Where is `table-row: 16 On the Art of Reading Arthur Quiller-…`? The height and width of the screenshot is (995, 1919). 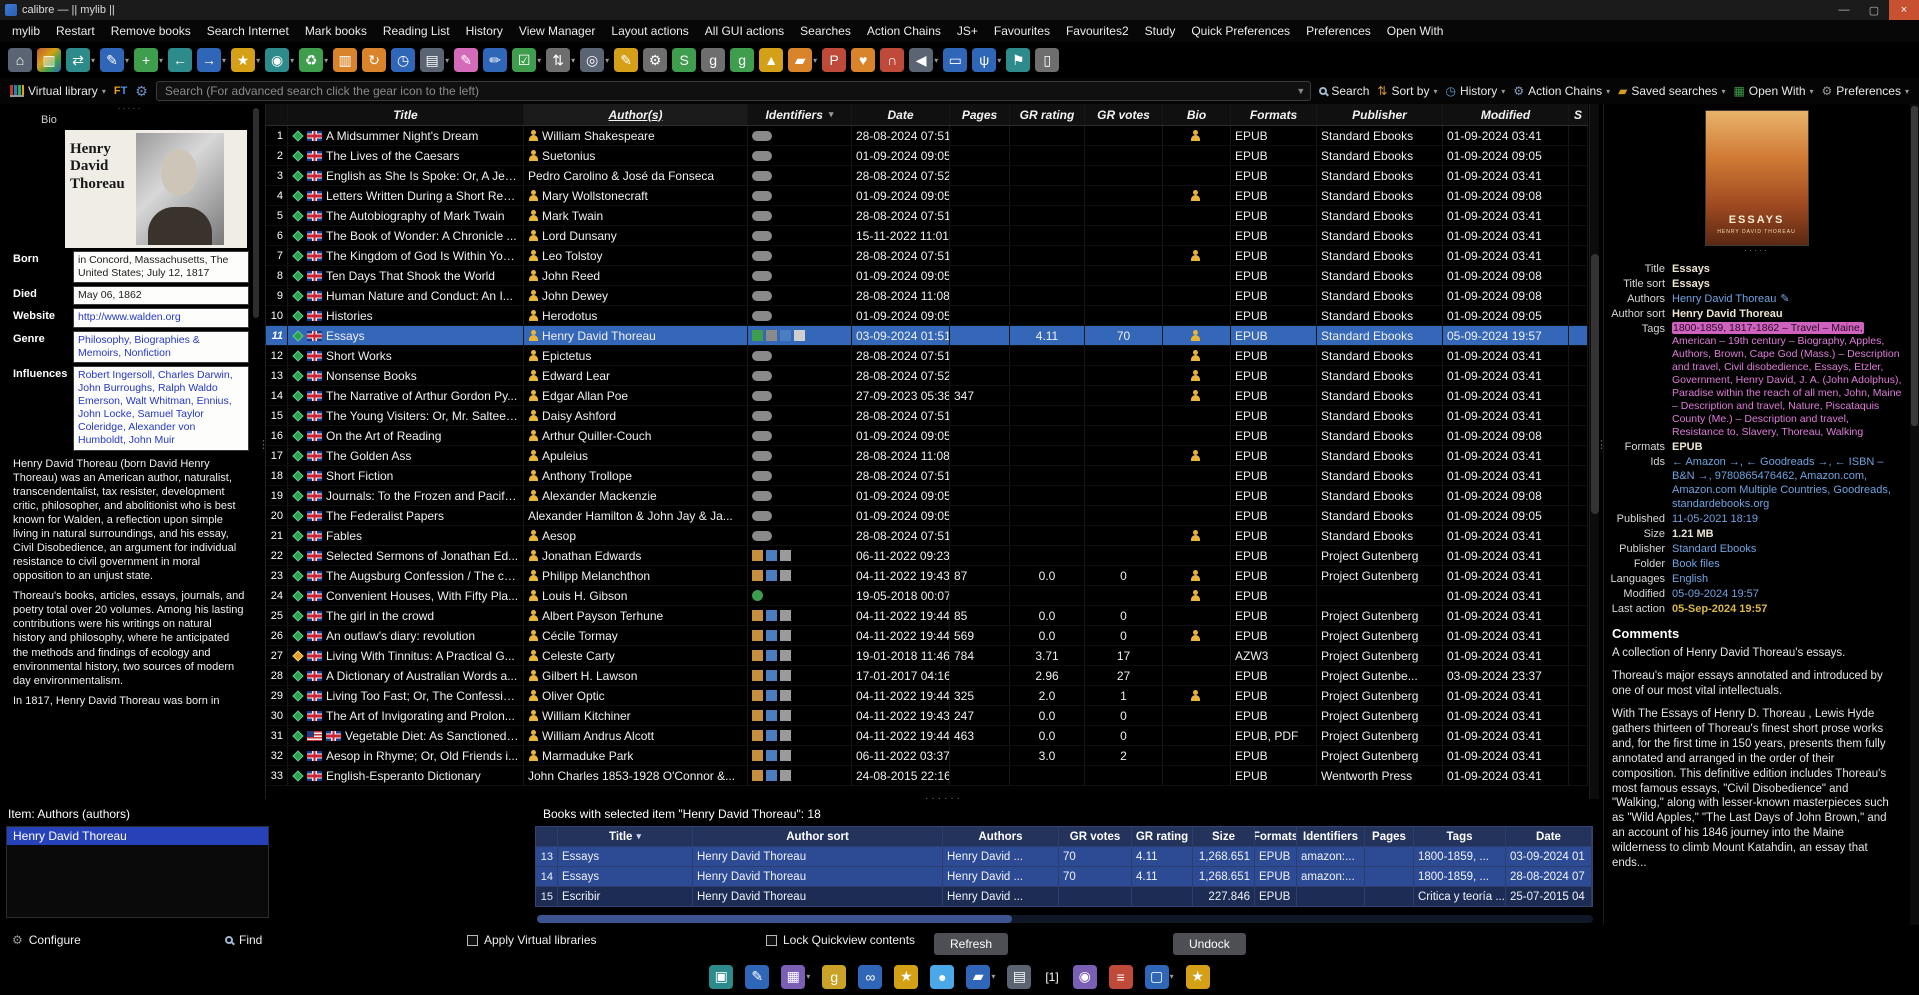
table-row: 16 On the Art of Reading Arthur Quiller-… is located at coordinates (927, 436).